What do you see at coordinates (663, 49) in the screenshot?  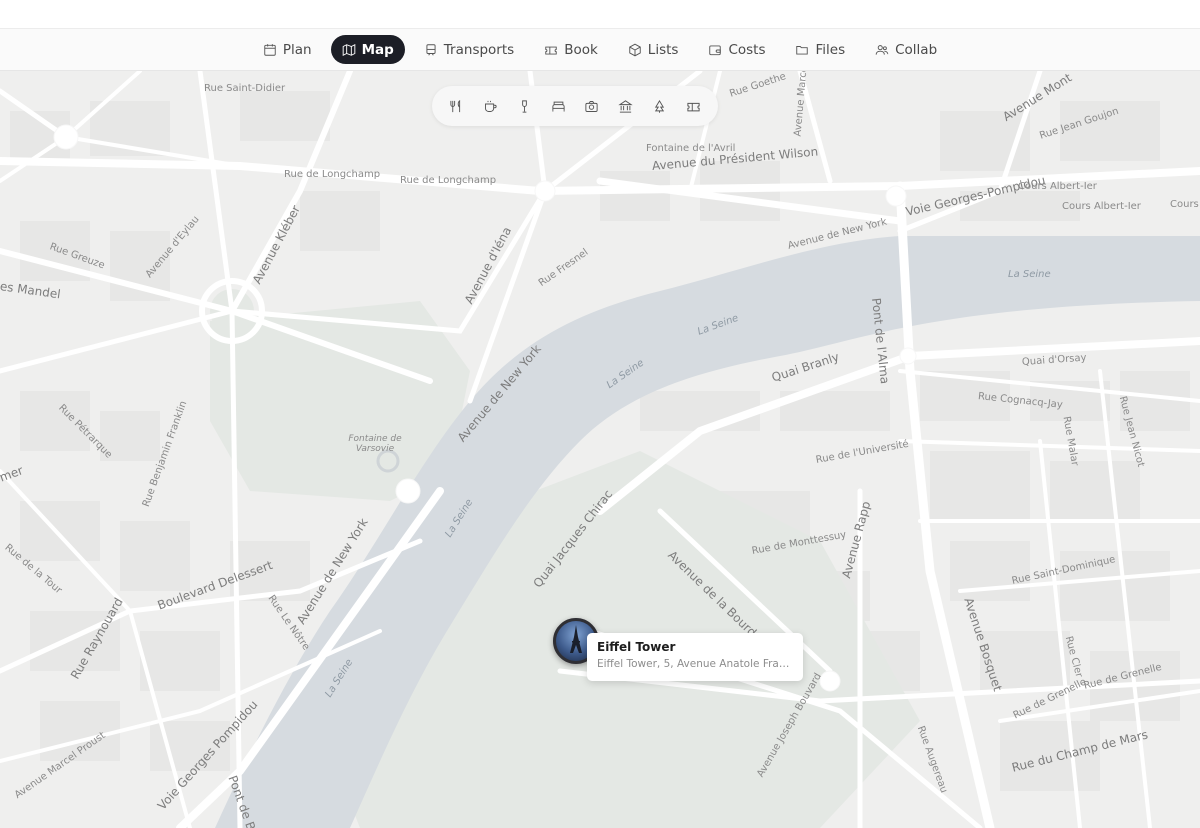 I see `tab-label: Lists` at bounding box center [663, 49].